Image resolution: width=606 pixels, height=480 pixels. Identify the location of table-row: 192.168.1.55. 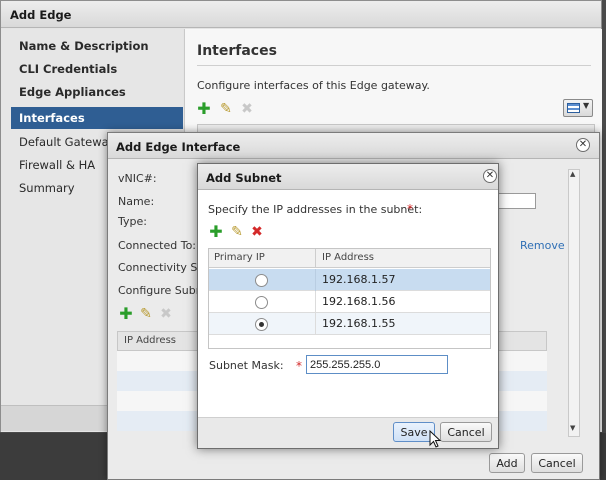
(349, 324).